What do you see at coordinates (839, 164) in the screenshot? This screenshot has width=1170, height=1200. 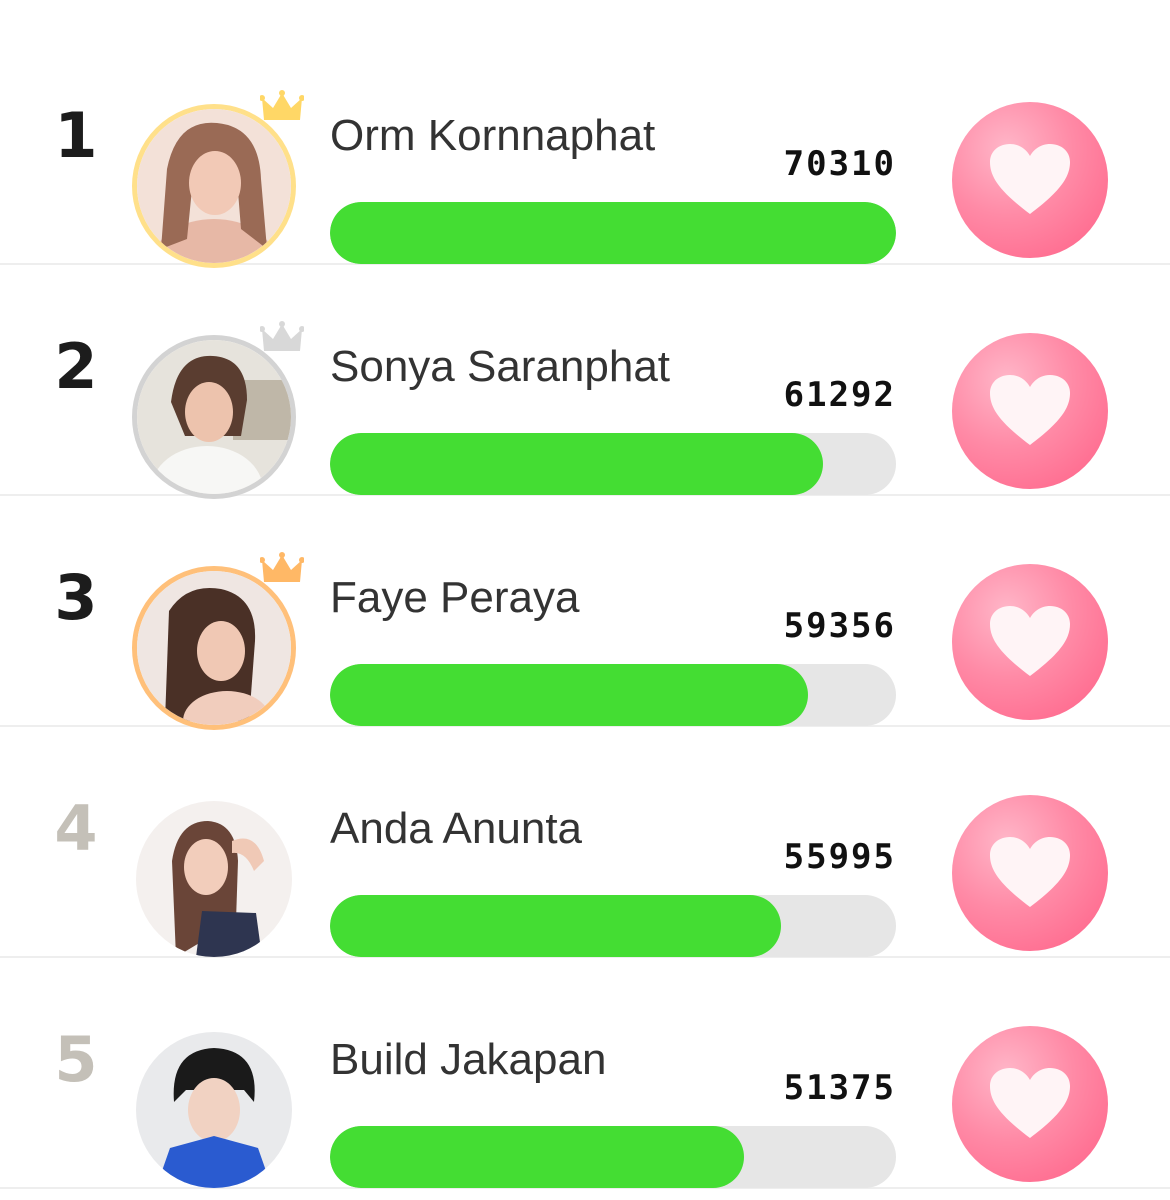 I see `vote-count: 70310` at bounding box center [839, 164].